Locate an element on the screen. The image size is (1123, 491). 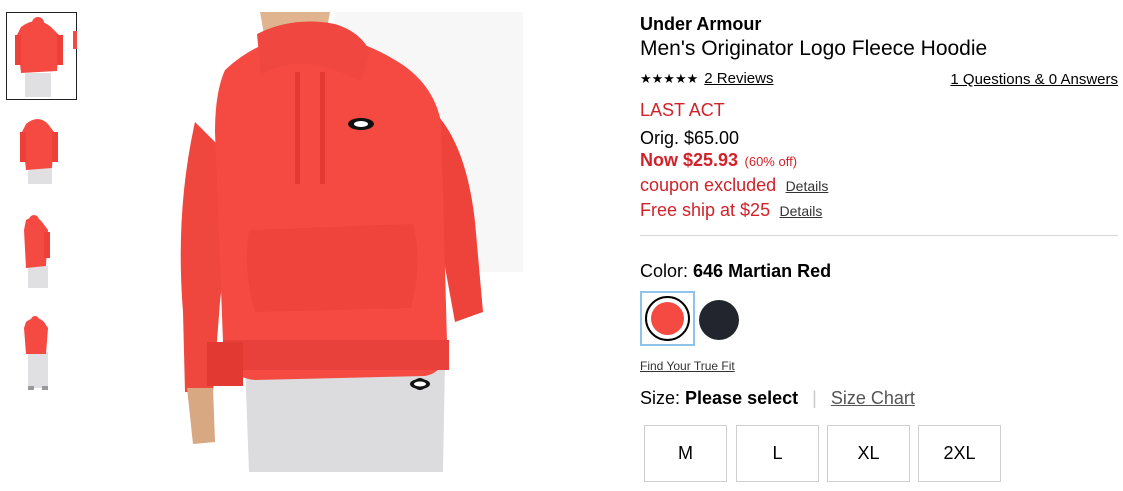
size-label-row: Size: Please select | Size Chart is located at coordinates (777, 398).